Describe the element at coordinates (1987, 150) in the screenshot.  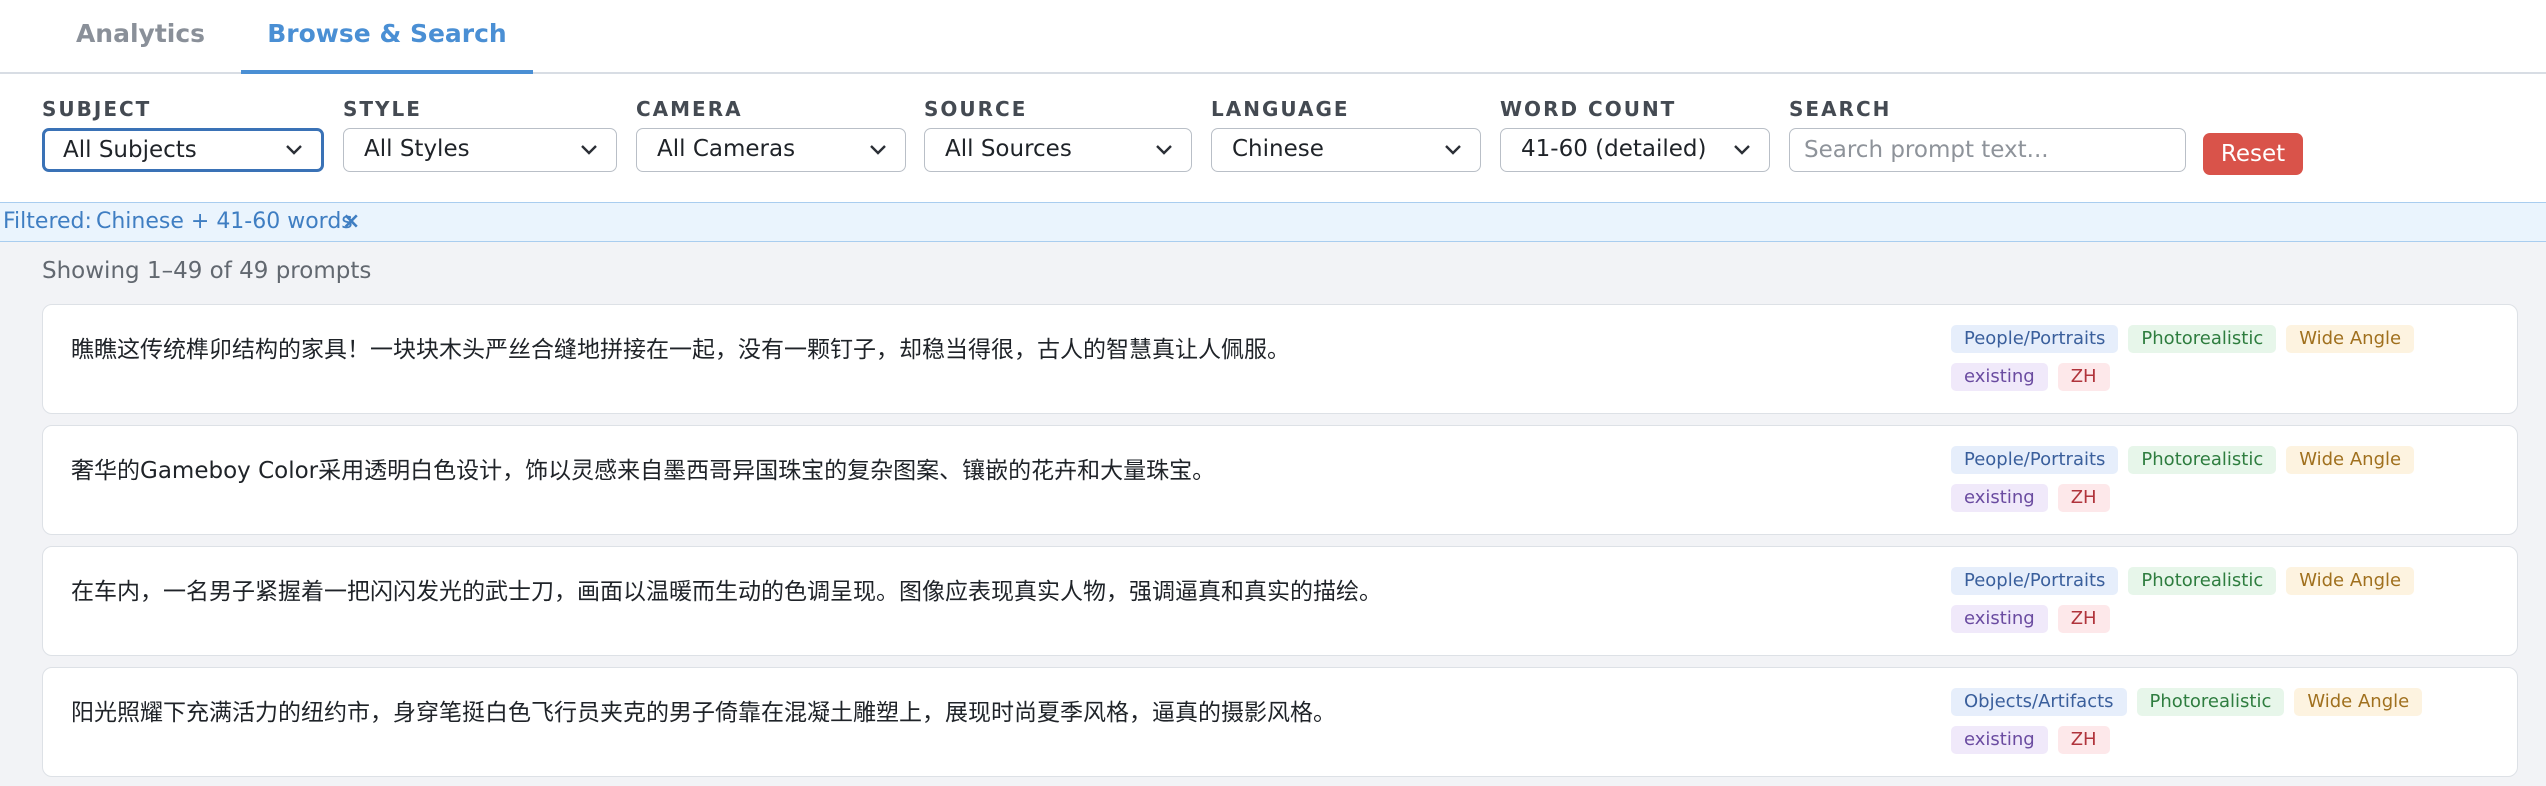
I see `search-input` at that location.